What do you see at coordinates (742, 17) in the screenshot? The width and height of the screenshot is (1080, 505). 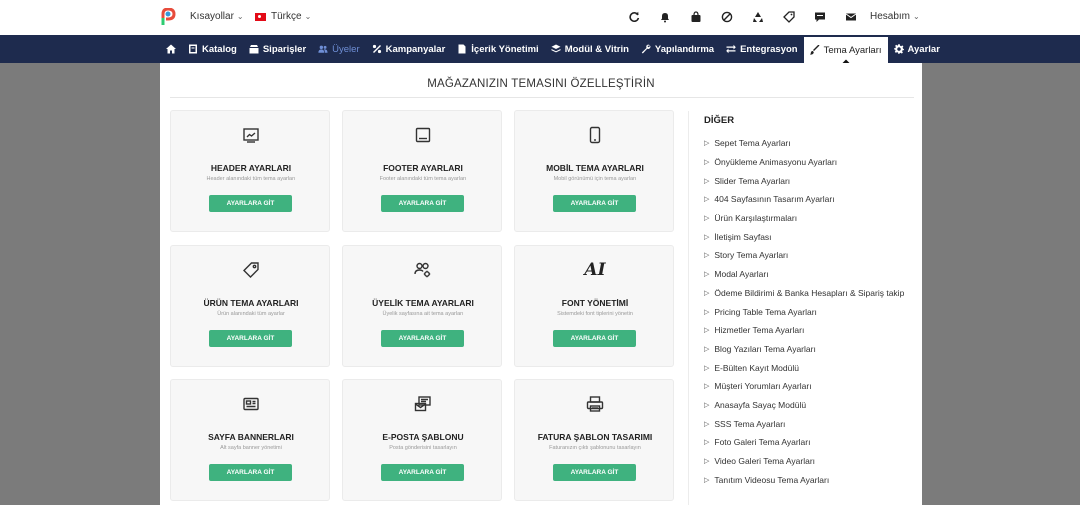 I see `top-icon-group` at bounding box center [742, 17].